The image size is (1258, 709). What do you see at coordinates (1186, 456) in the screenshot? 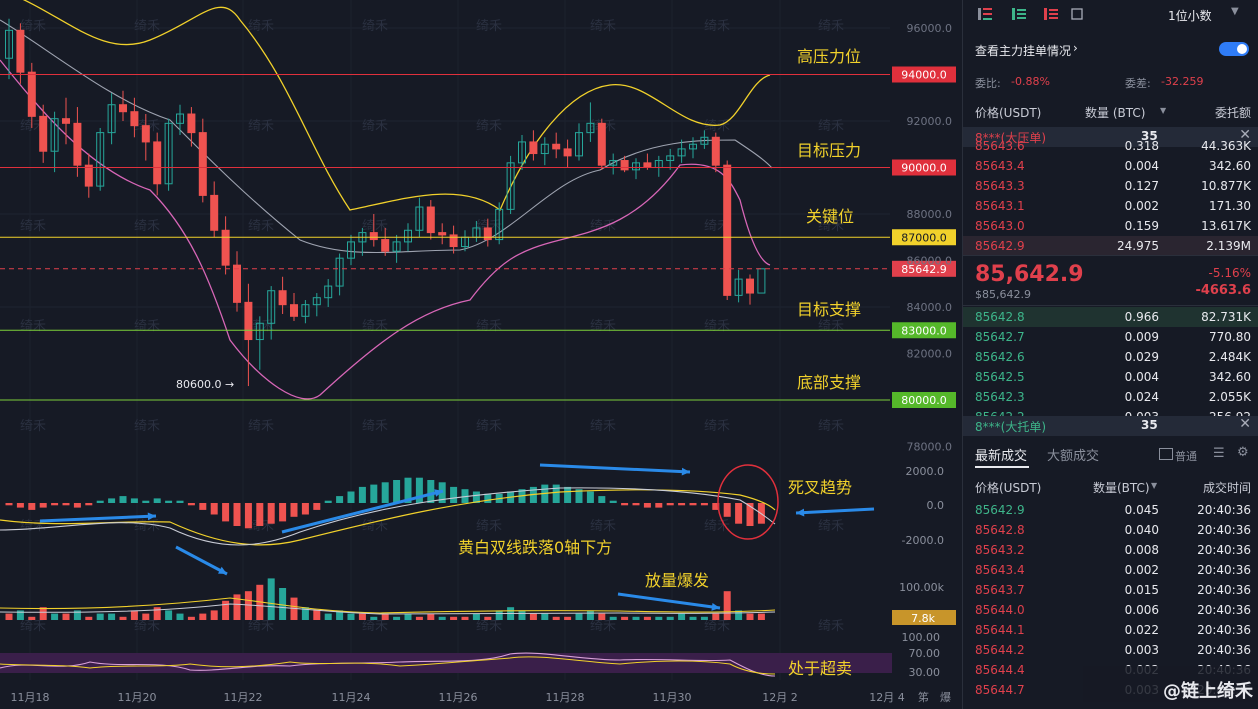
I see `normal-filter: 普通` at bounding box center [1186, 456].